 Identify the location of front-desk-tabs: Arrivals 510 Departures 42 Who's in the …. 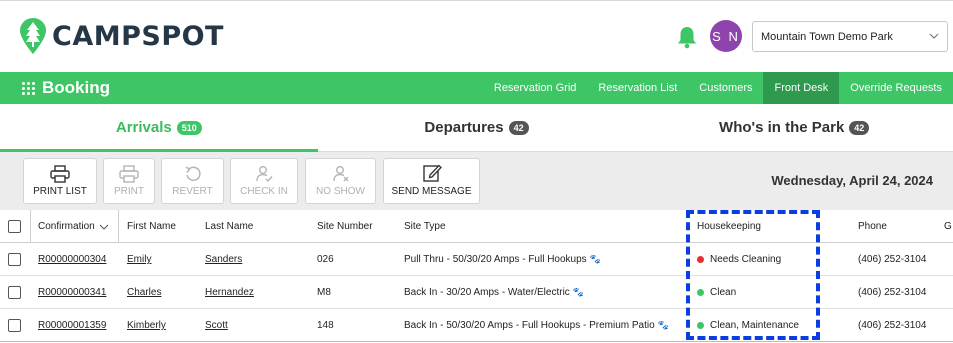
(476, 128).